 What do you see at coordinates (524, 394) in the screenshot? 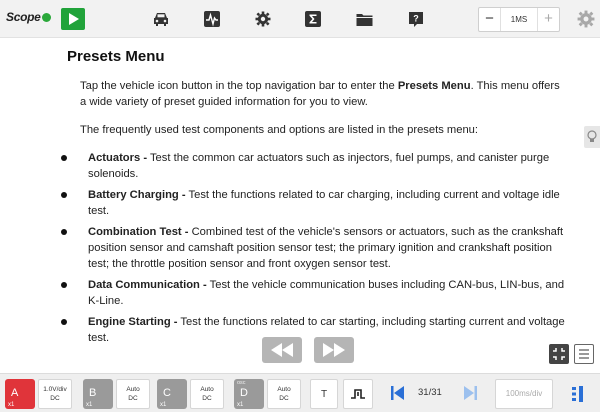
I see `timebase-selector: 100ms/div` at bounding box center [524, 394].